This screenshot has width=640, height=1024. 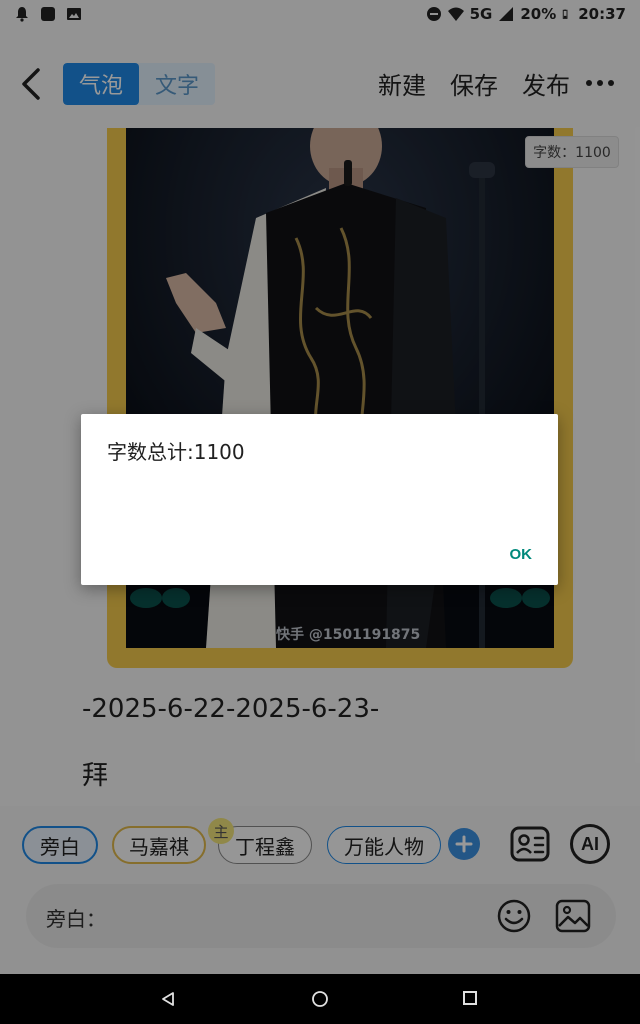 I want to click on nav-home-icon, so click(x=320, y=999).